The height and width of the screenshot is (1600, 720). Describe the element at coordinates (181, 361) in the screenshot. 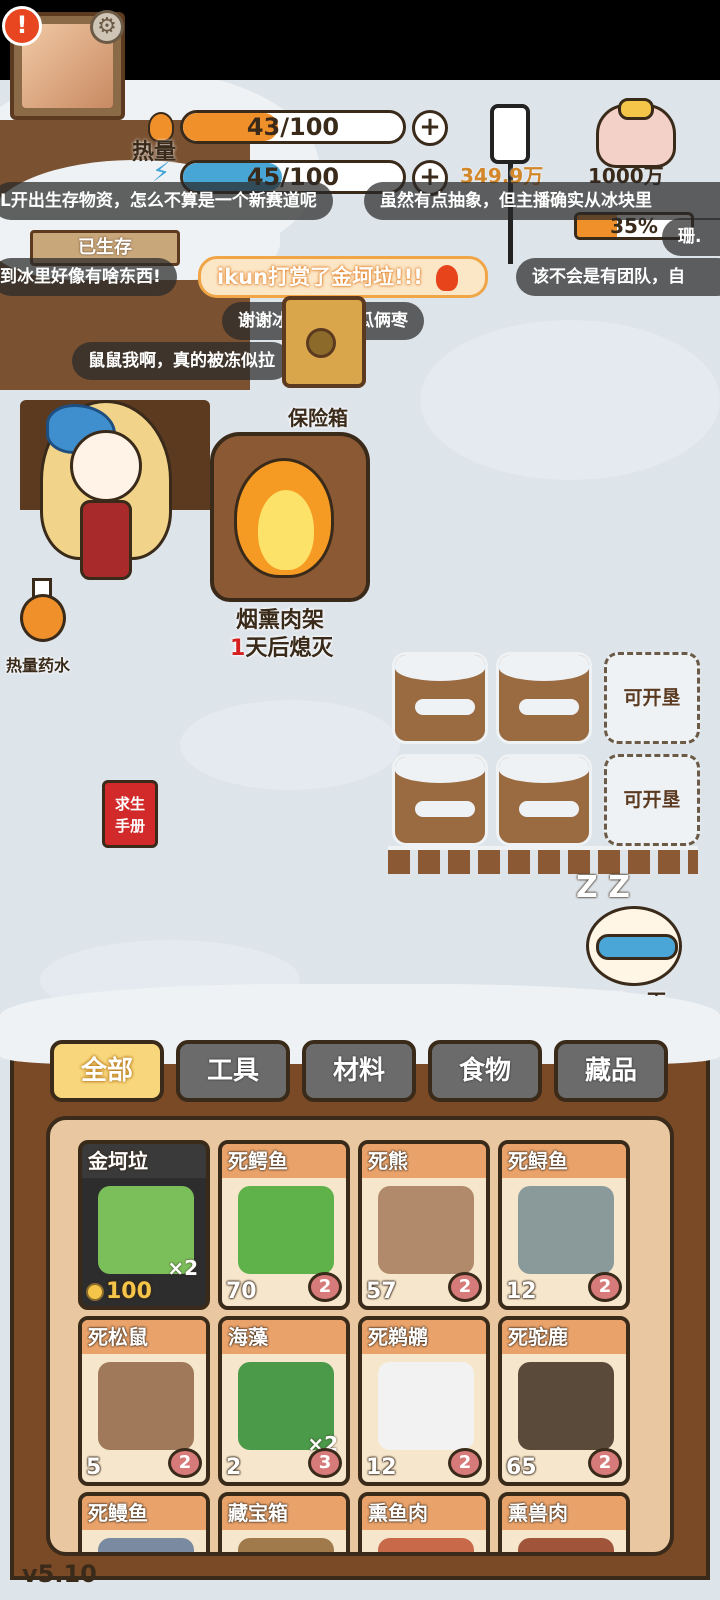

I see `danmaku-message: 鼠鼠我啊，真的被冻似拉` at that location.